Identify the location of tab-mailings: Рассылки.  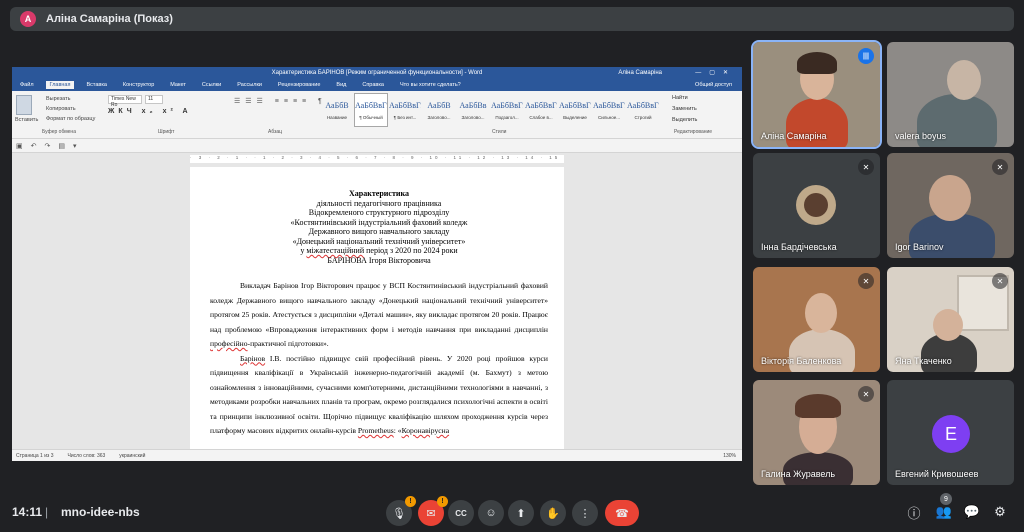
(249, 85).